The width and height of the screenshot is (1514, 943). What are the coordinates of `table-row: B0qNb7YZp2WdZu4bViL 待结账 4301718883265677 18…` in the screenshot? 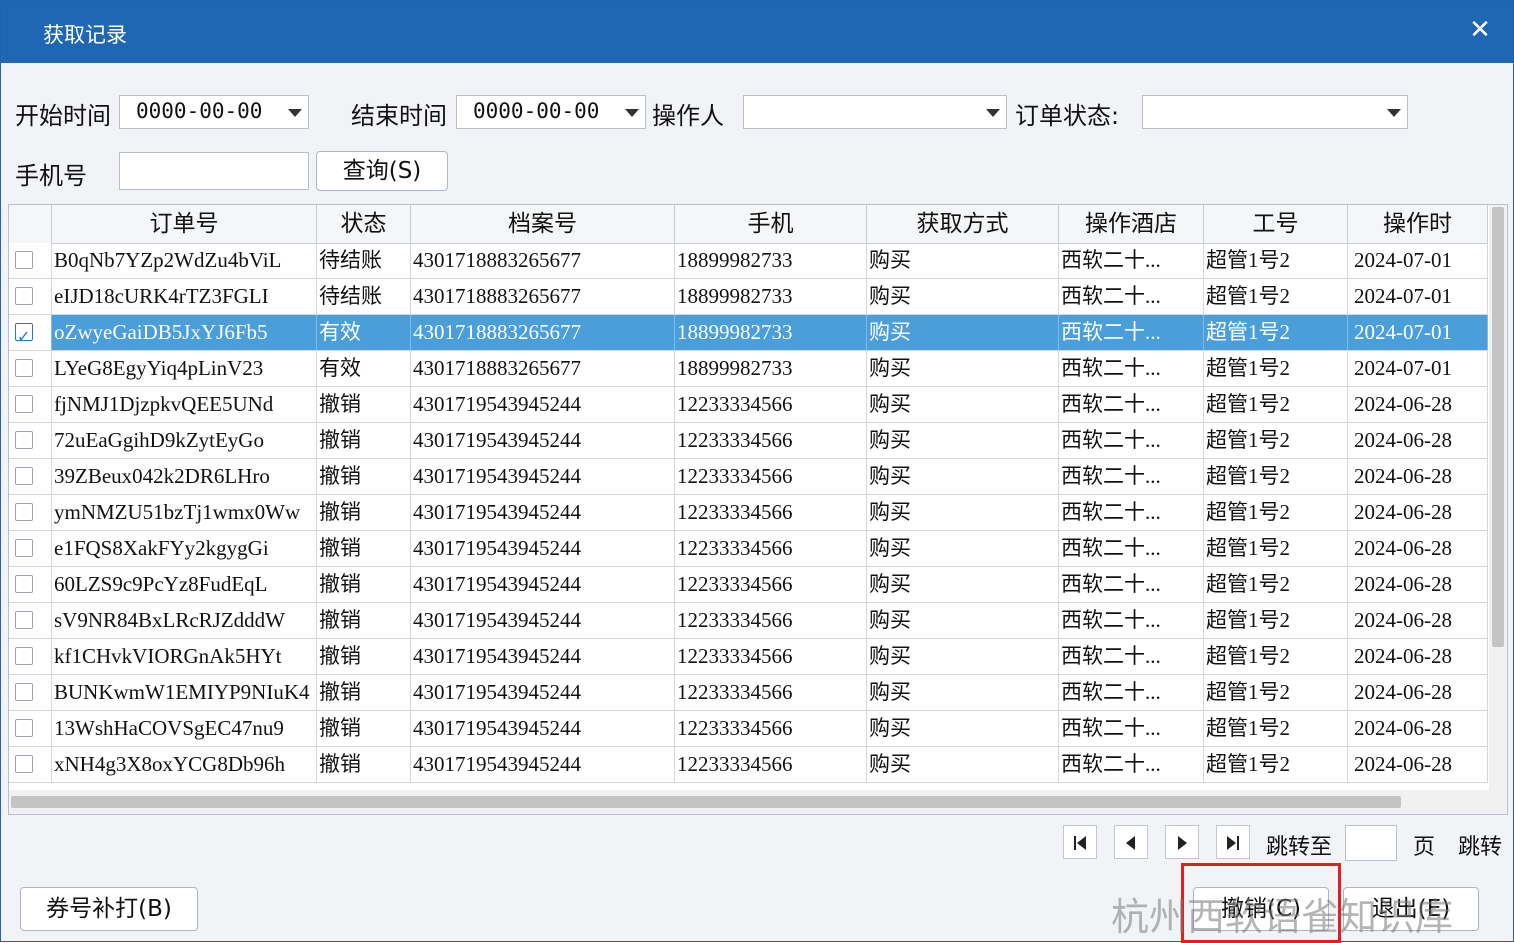 It's located at (748, 261).